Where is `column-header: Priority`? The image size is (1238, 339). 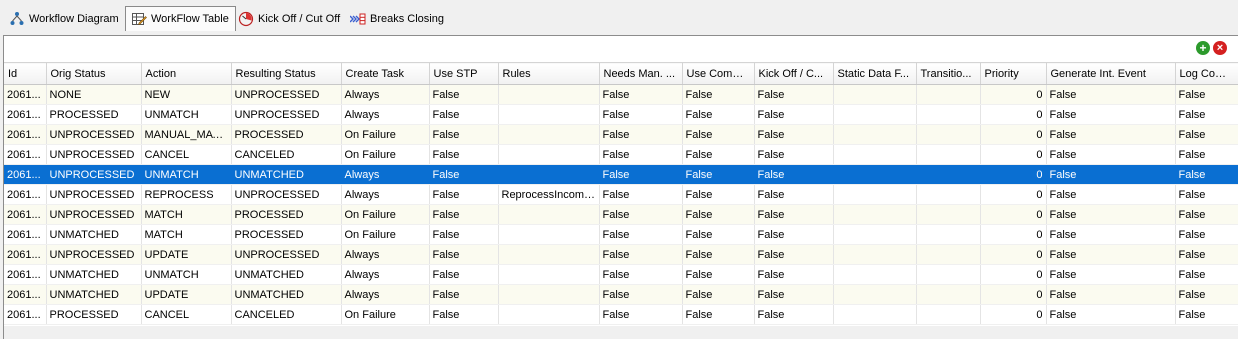
column-header: Priority is located at coordinates (1013, 73).